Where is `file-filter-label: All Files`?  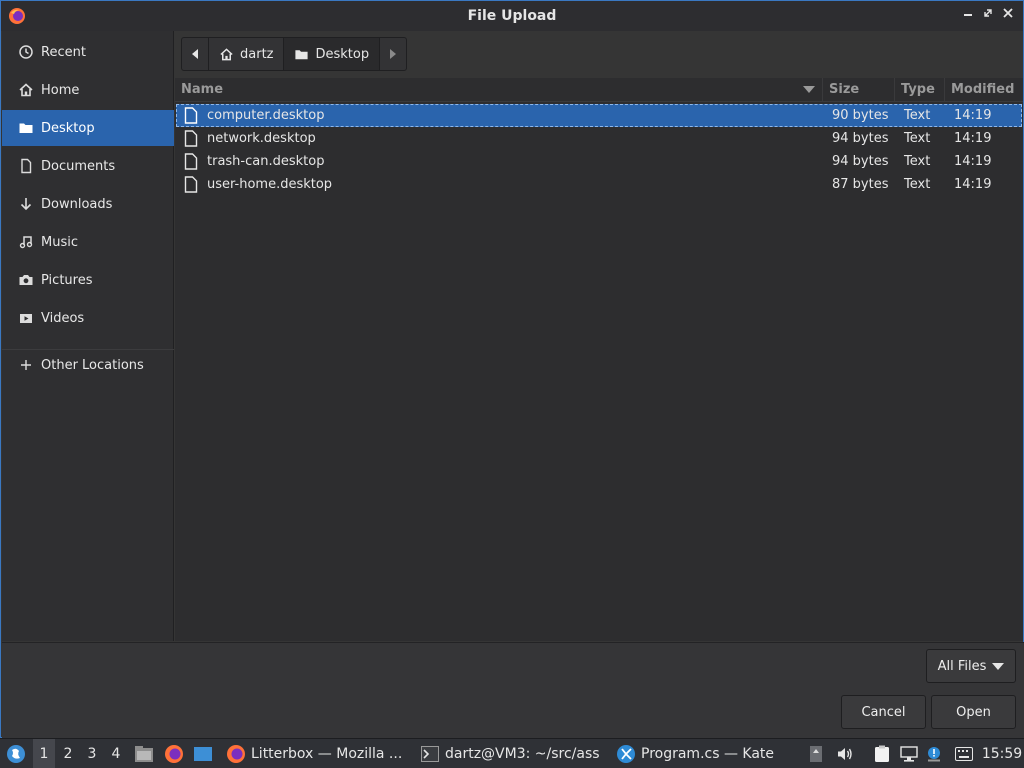 file-filter-label: All Files is located at coordinates (962, 666).